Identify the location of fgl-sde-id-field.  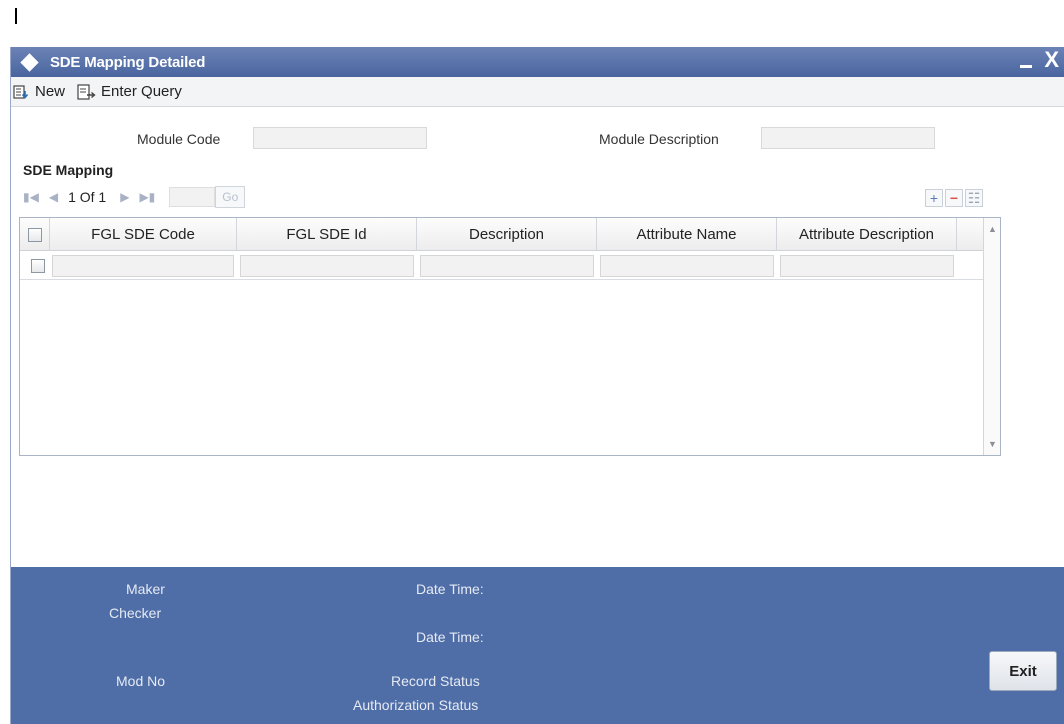
(327, 266).